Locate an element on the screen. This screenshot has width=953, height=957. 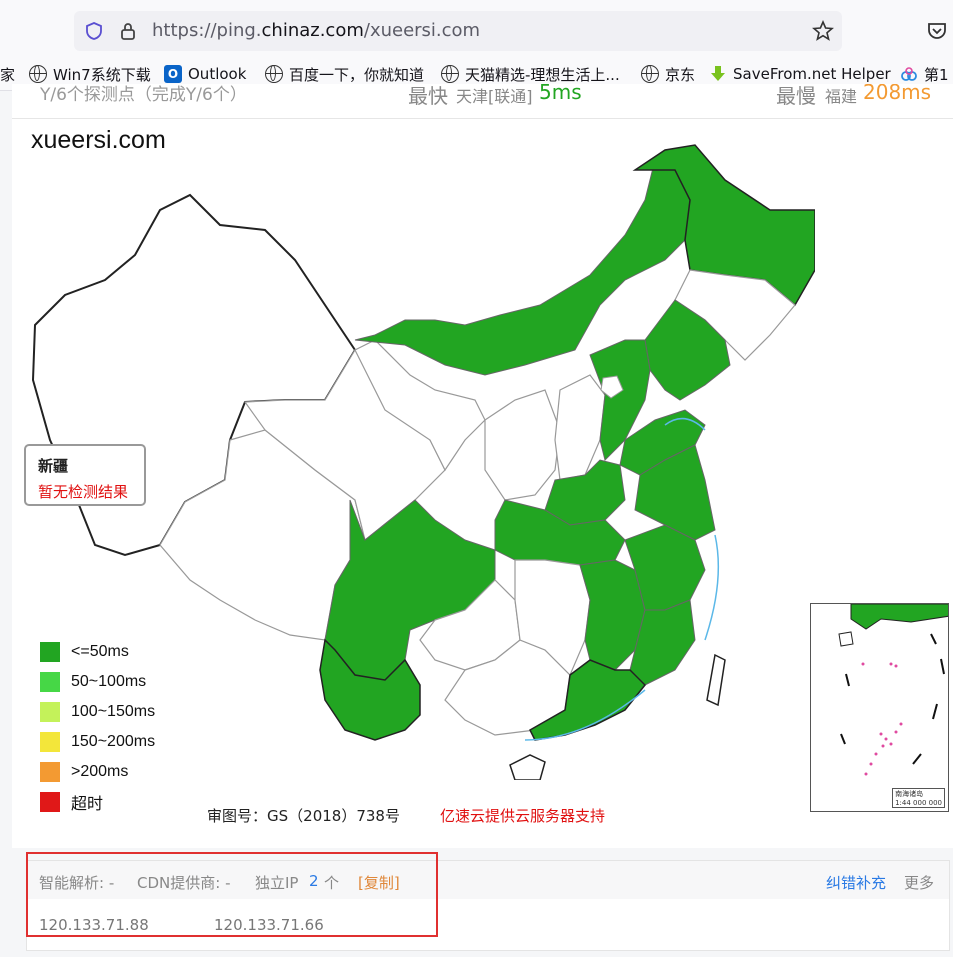
fastest-label: 最快 is located at coordinates (428, 96).